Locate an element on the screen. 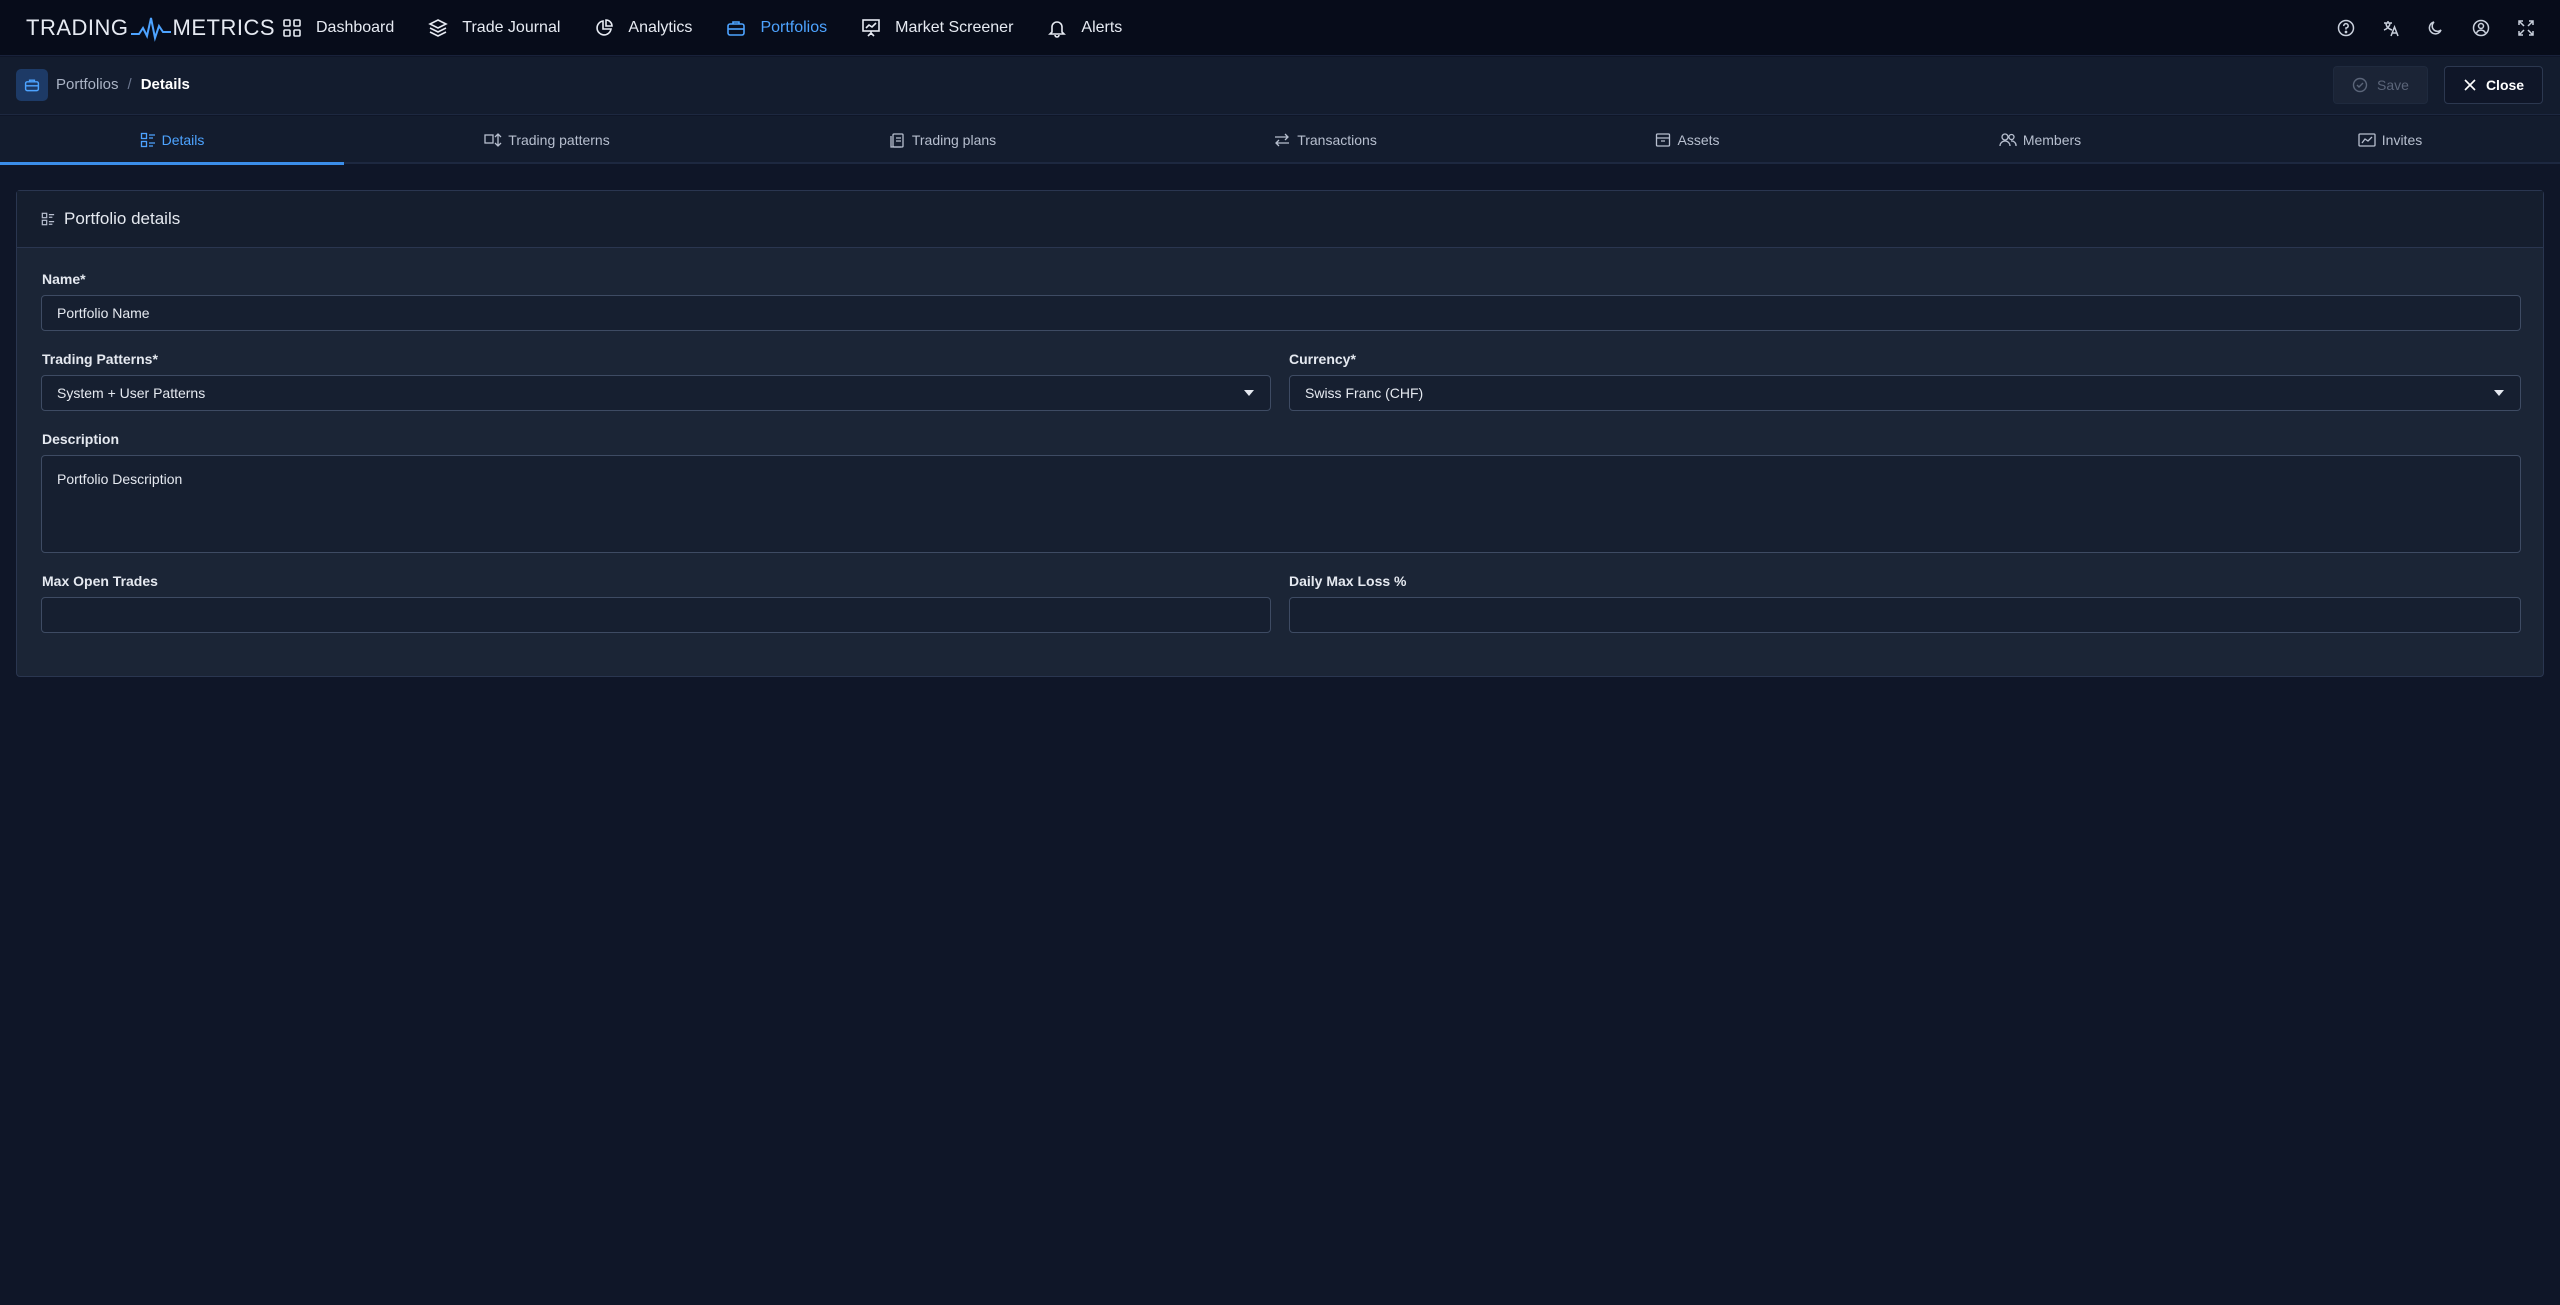  nav-market-screener: Market Screener is located at coordinates (937, 28).